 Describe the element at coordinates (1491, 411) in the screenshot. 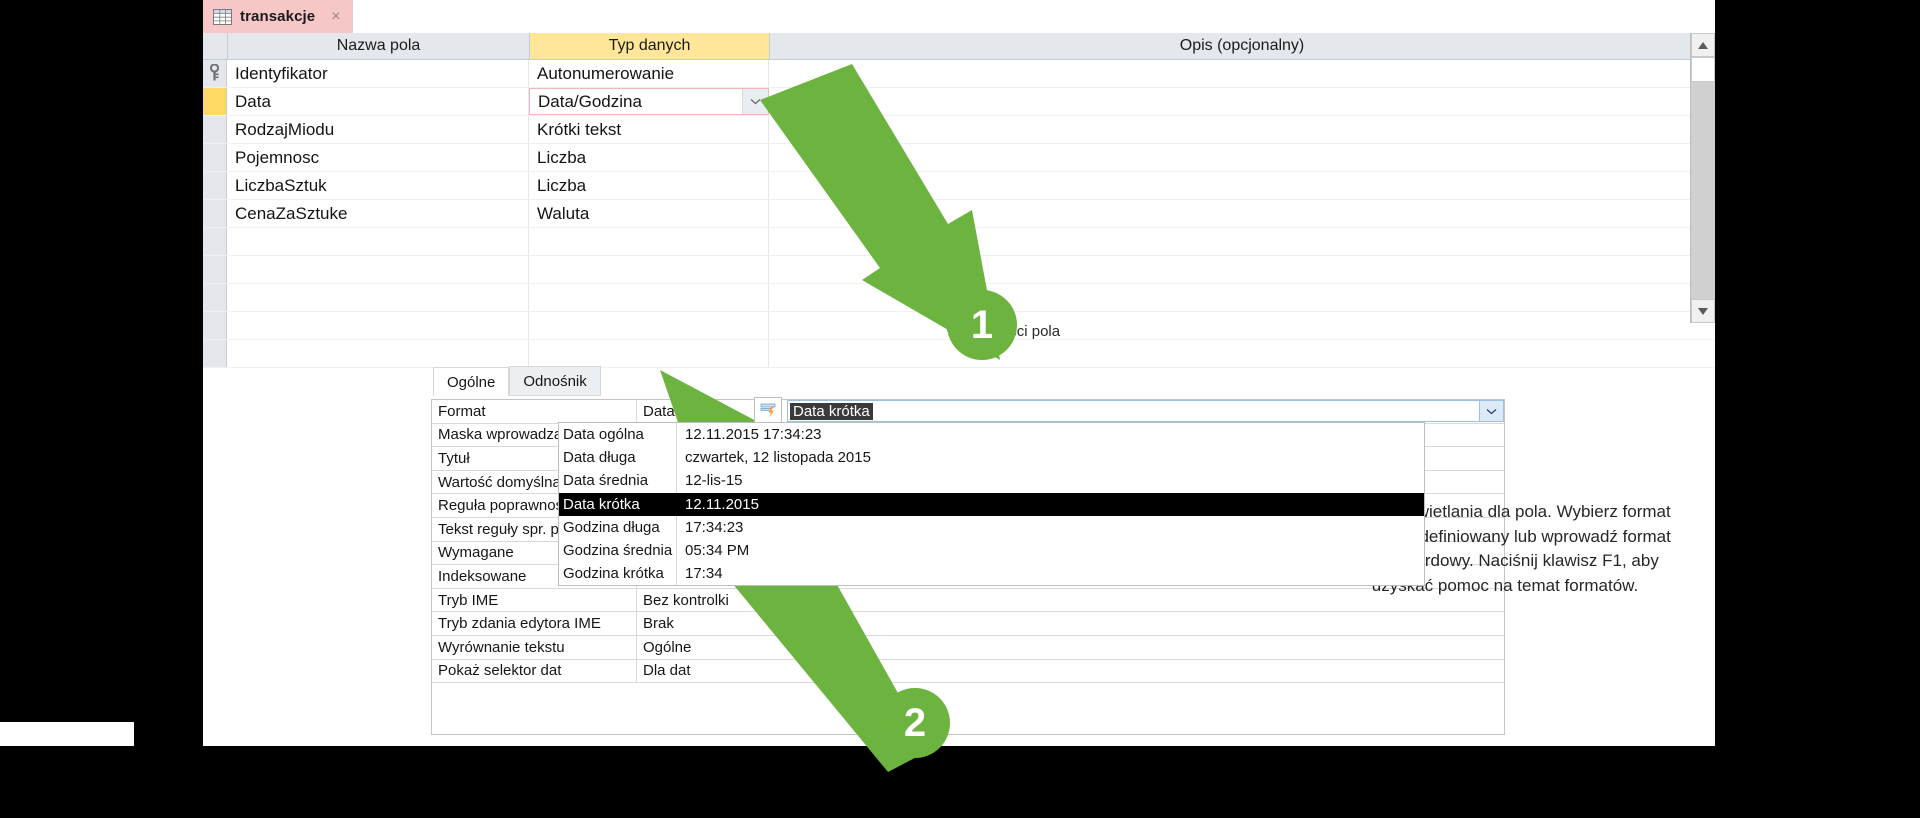

I see `format-chevron-down-icon` at that location.